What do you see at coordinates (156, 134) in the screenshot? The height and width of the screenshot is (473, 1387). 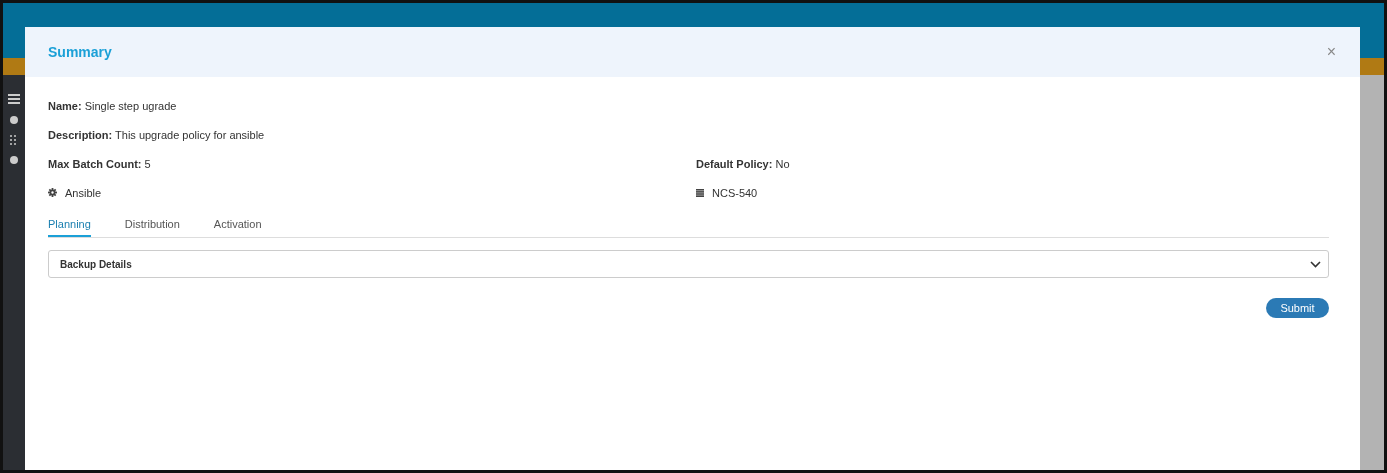 I see `detail-text: Description: This upgrade policy for ansible` at bounding box center [156, 134].